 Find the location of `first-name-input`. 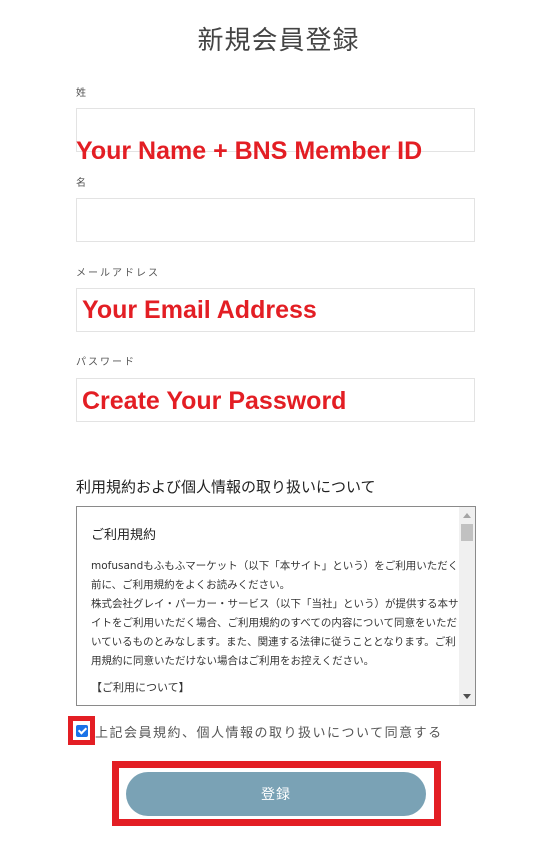

first-name-input is located at coordinates (275, 220).